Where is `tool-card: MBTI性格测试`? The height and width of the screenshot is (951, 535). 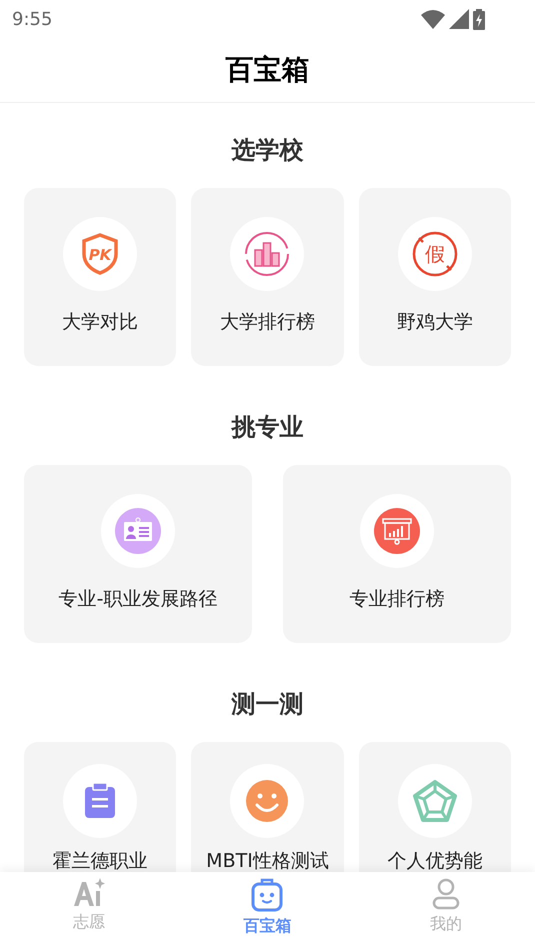 tool-card: MBTI性格测试 is located at coordinates (267, 807).